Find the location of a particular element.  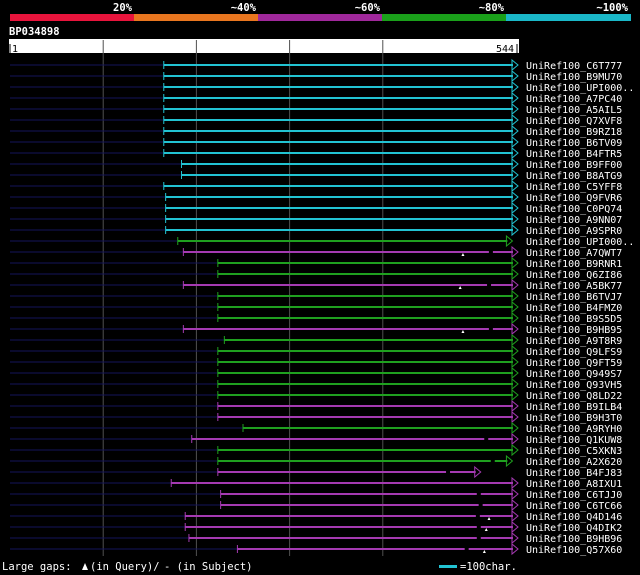

hit-label: UniRef100_B4FTR5 is located at coordinates (574, 154).